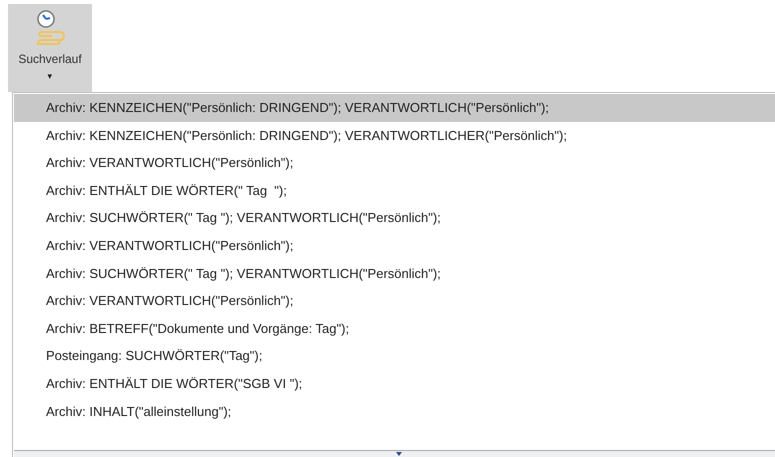 Image resolution: width=775 pixels, height=457 pixels. Describe the element at coordinates (394, 108) in the screenshot. I see `history-item: Archiv: KENNZEICHEN("Persönlich: DRINGEND"); VERANTWORTLICH("Persönlich");` at that location.